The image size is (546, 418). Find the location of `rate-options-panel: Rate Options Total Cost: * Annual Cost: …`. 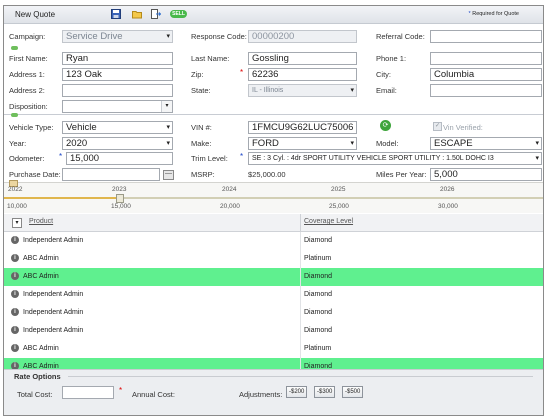

rate-options-panel: Rate Options Total Cost: * Annual Cost: … is located at coordinates (273, 392).